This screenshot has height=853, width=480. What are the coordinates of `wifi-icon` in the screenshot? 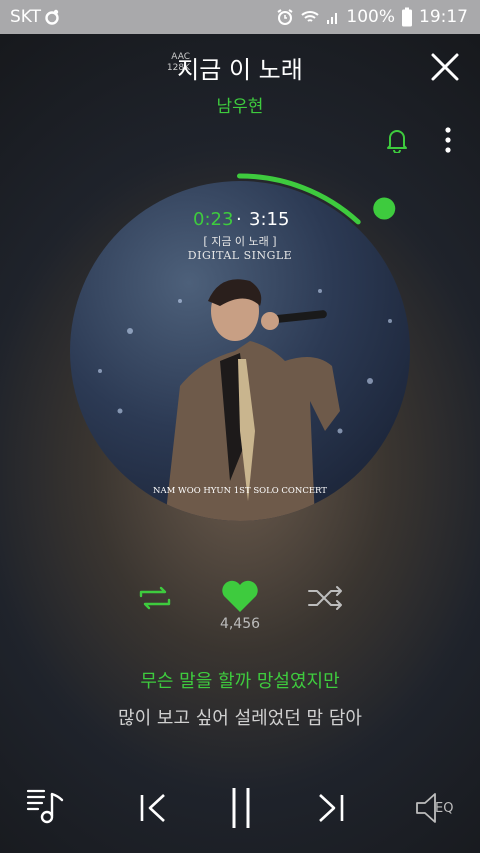 It's located at (310, 16).